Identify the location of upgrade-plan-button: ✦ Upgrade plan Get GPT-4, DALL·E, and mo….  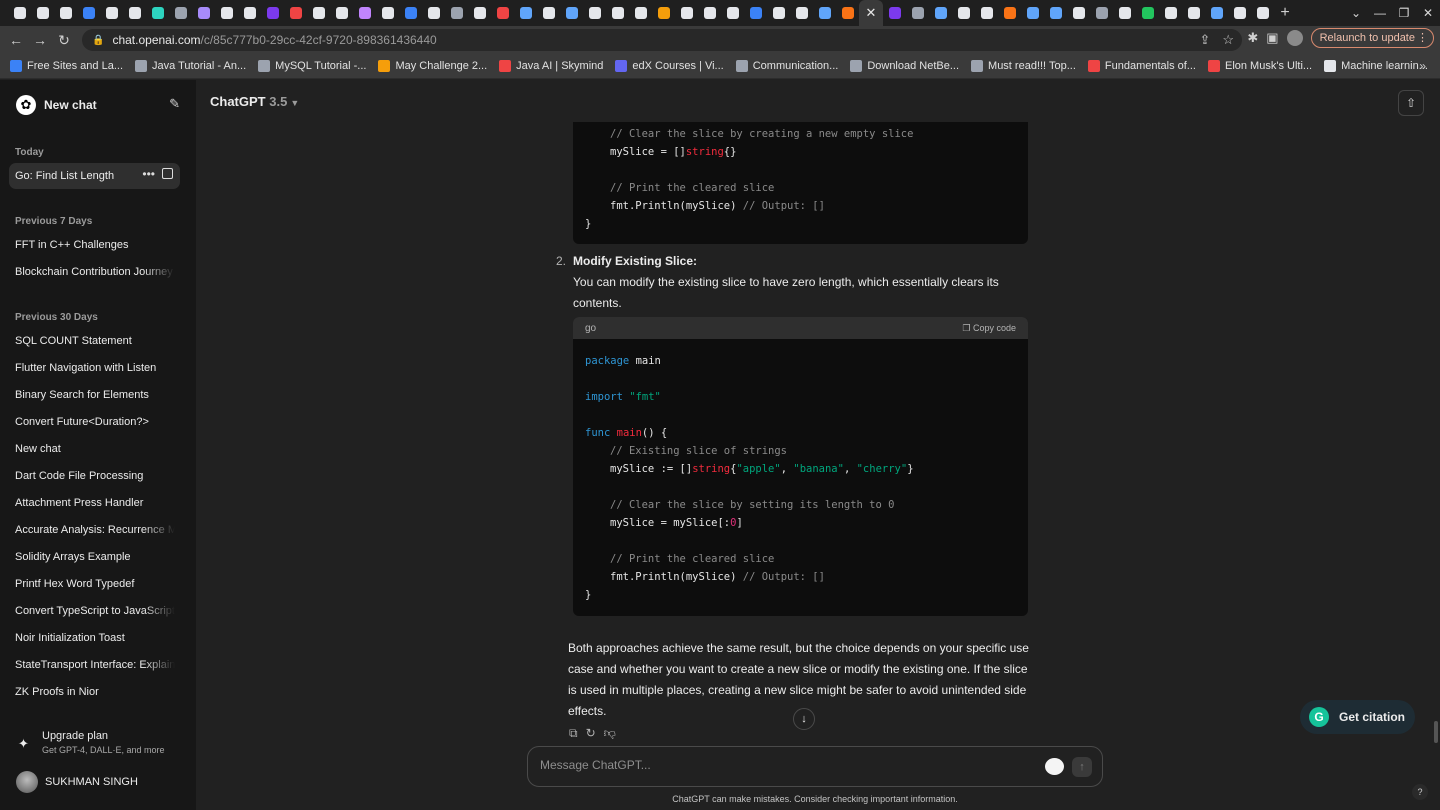
(101, 748).